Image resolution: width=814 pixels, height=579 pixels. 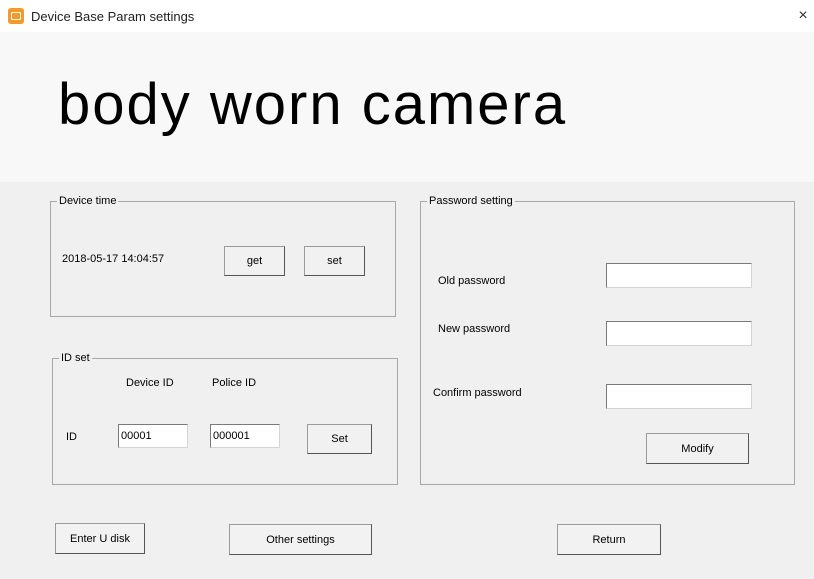 I want to click on new-password-label: New password, so click(x=474, y=329).